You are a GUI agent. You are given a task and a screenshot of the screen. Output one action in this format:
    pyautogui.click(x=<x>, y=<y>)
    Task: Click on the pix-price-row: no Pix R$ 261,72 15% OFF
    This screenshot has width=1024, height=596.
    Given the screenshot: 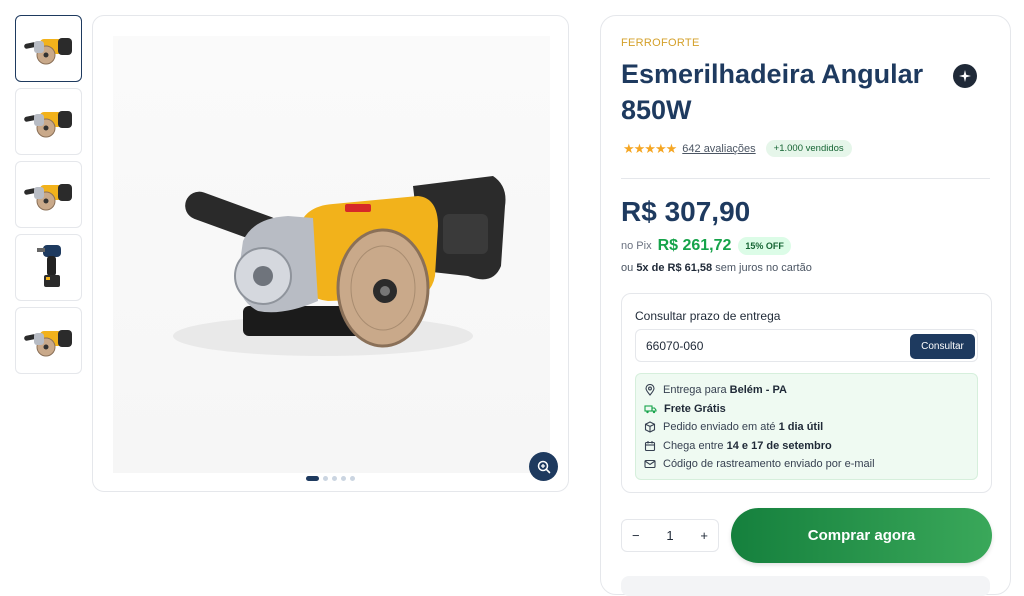 What is the action you would take?
    pyautogui.click(x=706, y=246)
    